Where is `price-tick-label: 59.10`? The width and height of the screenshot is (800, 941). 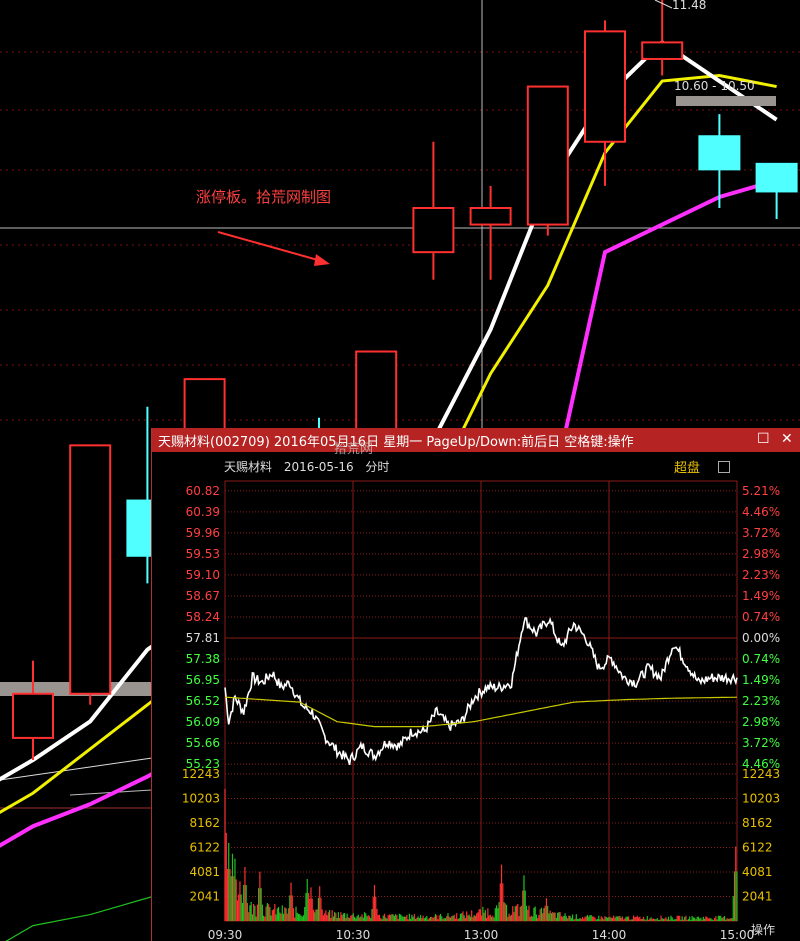
price-tick-label: 59.10 is located at coordinates (203, 575).